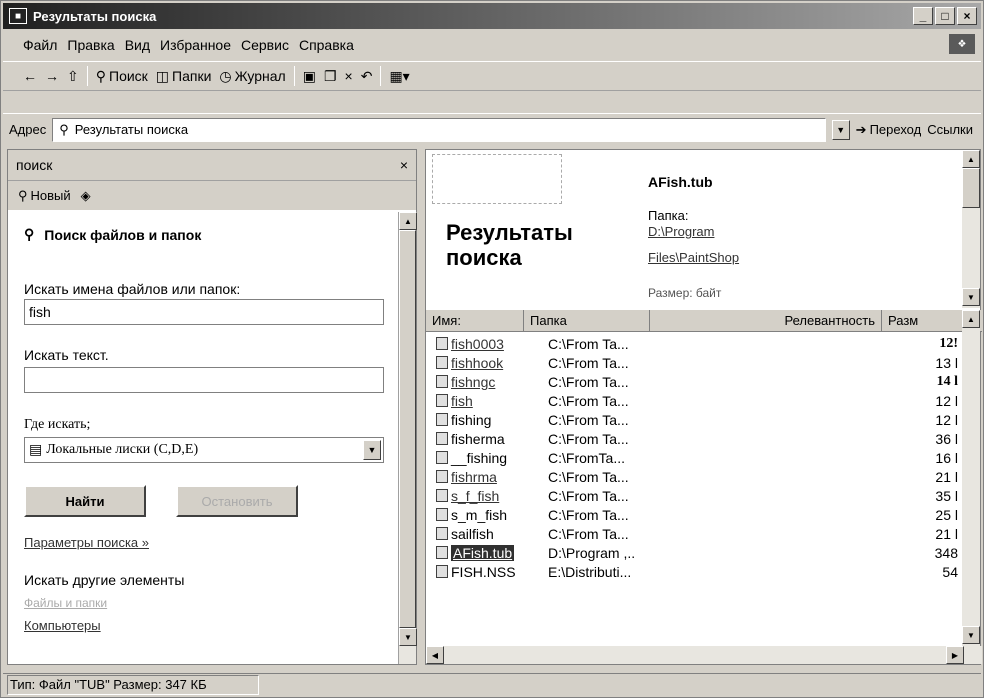 The image size is (984, 698). I want to click on folders-button: ◫ Папки, so click(184, 76).